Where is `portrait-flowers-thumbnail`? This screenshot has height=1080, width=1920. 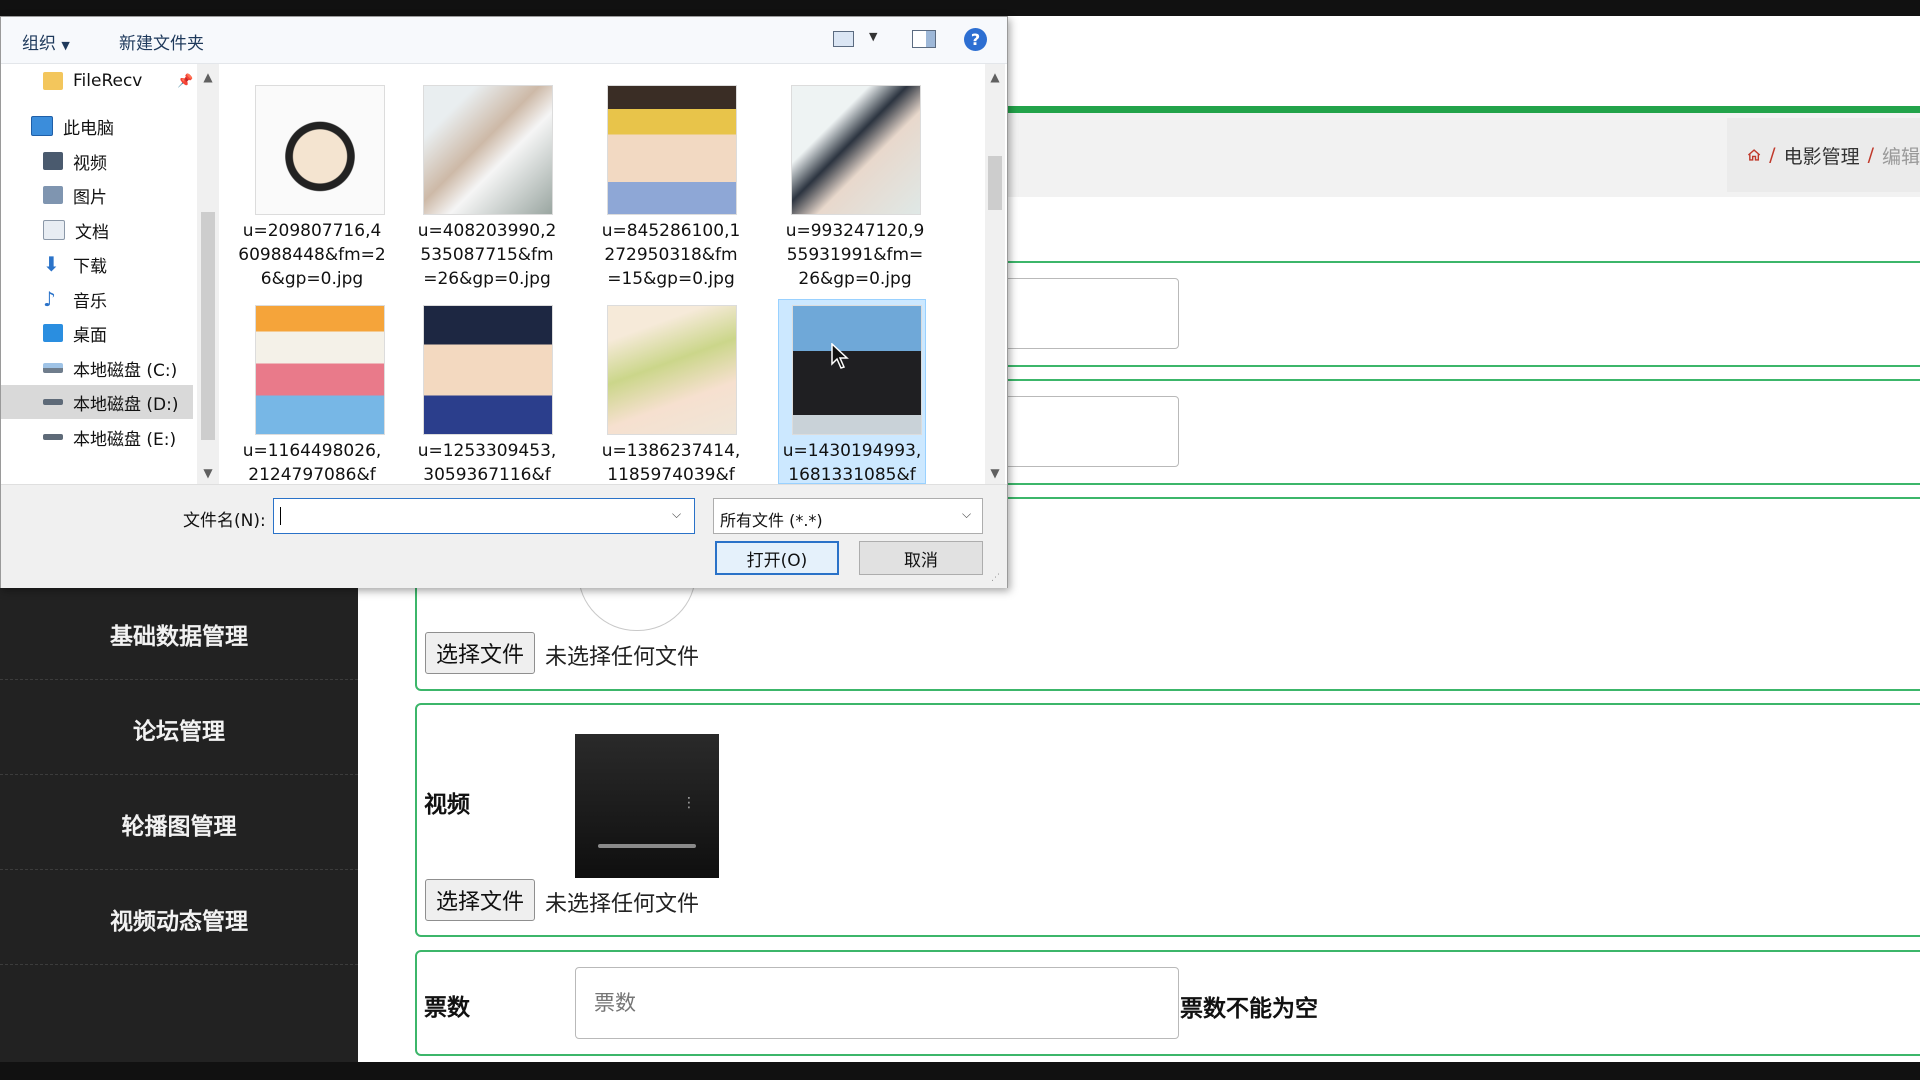
portrait-flowers-thumbnail is located at coordinates (488, 150).